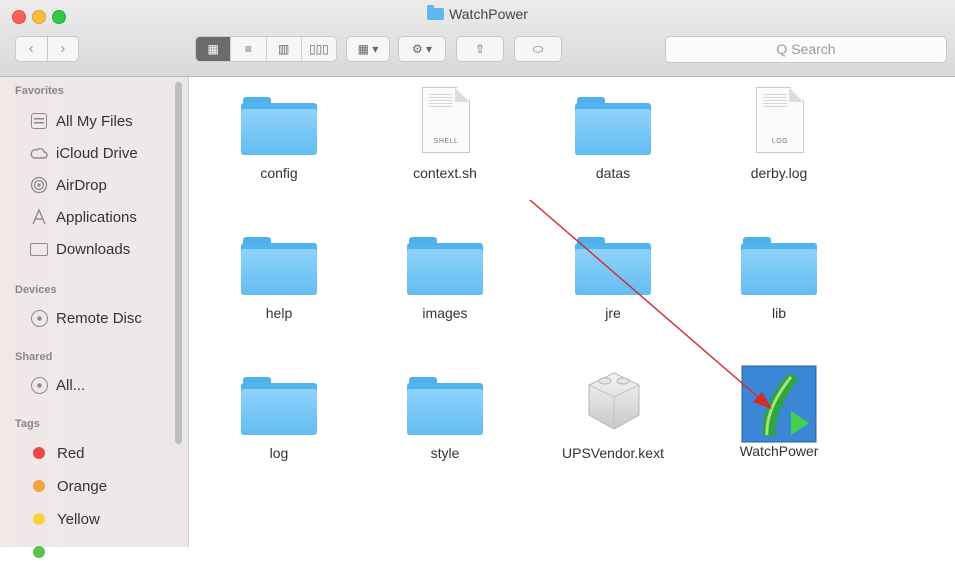 The image size is (955, 565). Describe the element at coordinates (39, 249) in the screenshot. I see `downloads-folder-icon` at that location.